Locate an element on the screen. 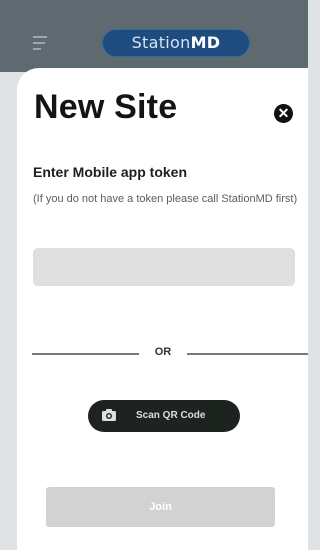  brand-suffix: MD is located at coordinates (205, 42).